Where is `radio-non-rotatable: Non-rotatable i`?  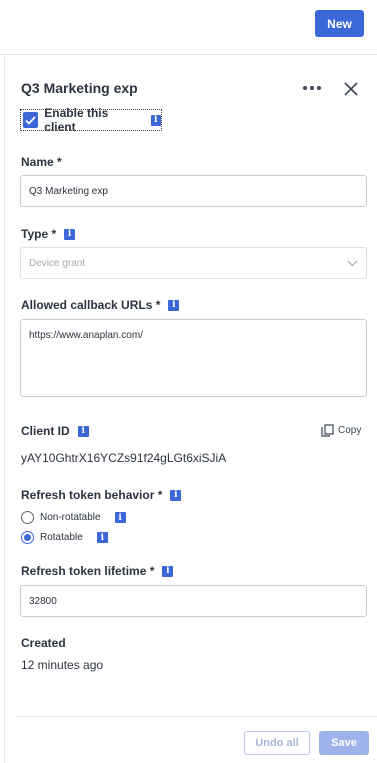 radio-non-rotatable: Non-rotatable i is located at coordinates (73, 517).